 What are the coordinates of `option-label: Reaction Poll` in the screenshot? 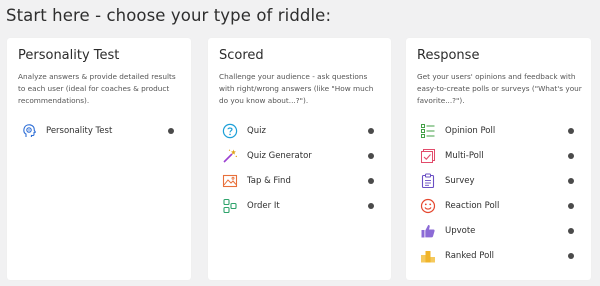 It's located at (472, 206).